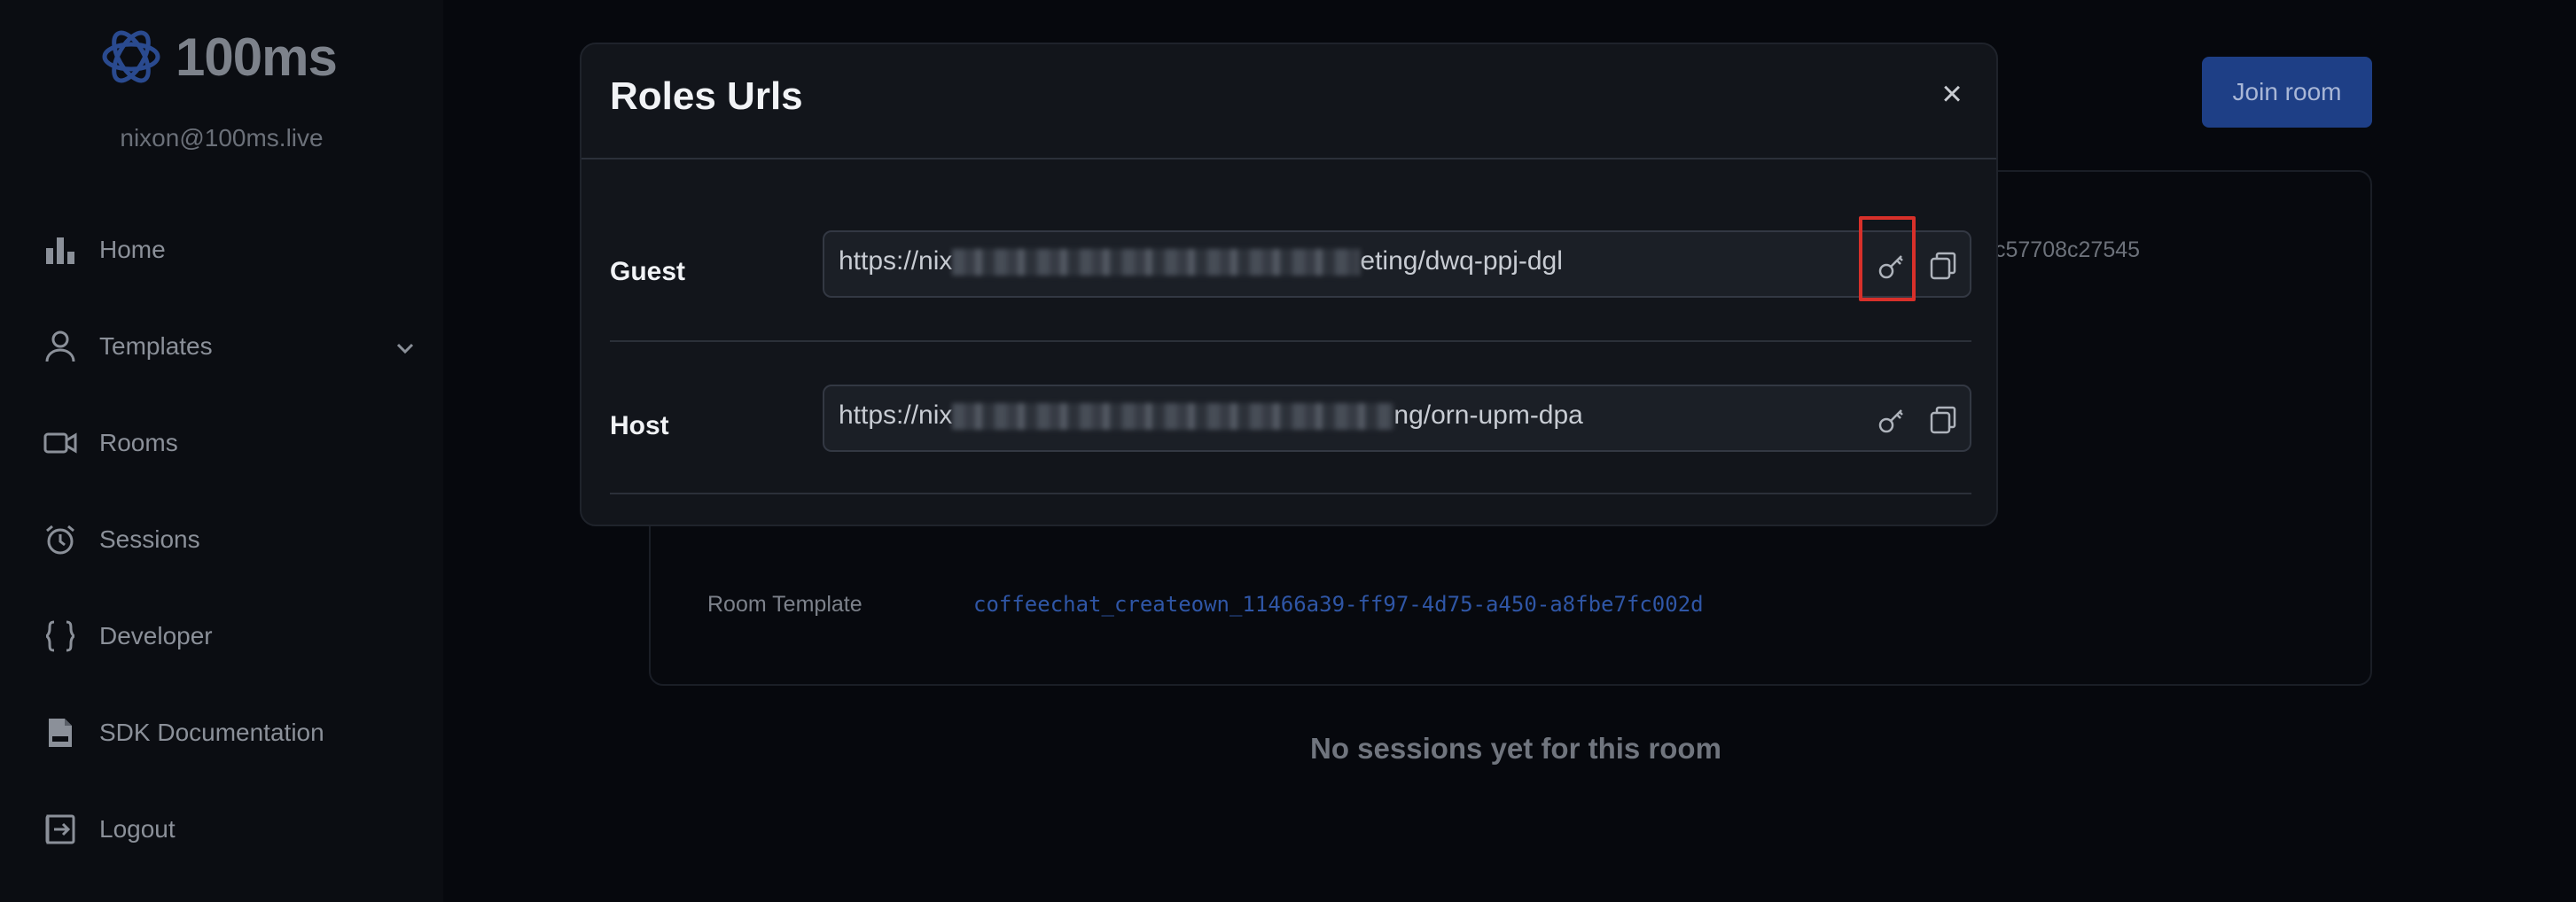 Image resolution: width=2576 pixels, height=902 pixels. What do you see at coordinates (229, 829) in the screenshot?
I see `sidebar-item-logout: Logout` at bounding box center [229, 829].